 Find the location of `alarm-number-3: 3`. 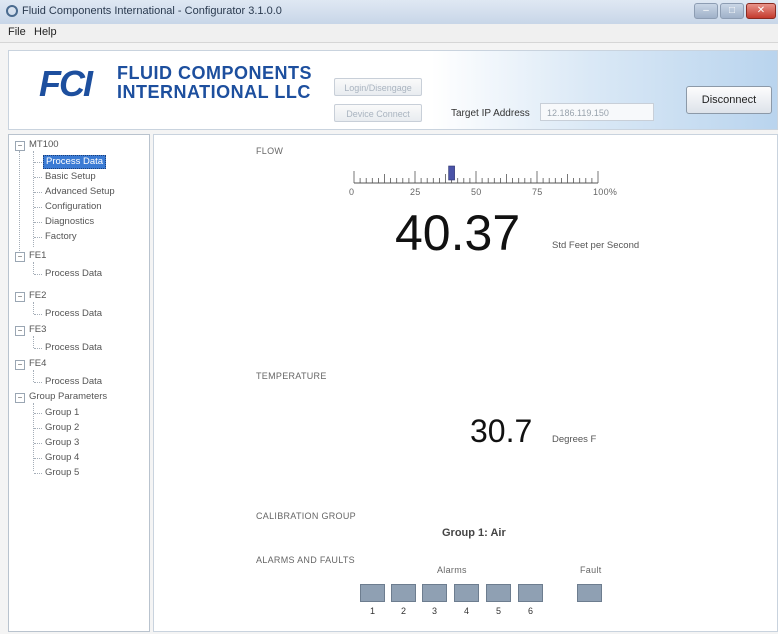

alarm-number-3: 3 is located at coordinates (434, 611).